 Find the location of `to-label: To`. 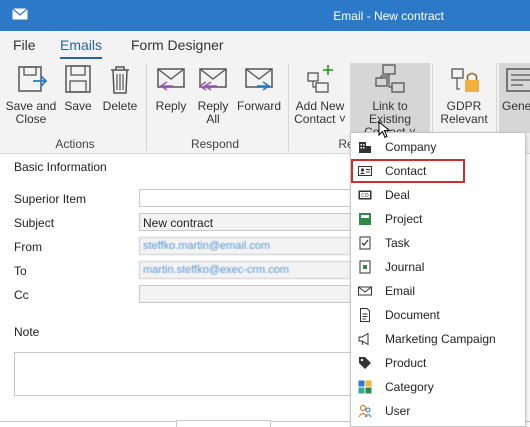

to-label: To is located at coordinates (20, 271).